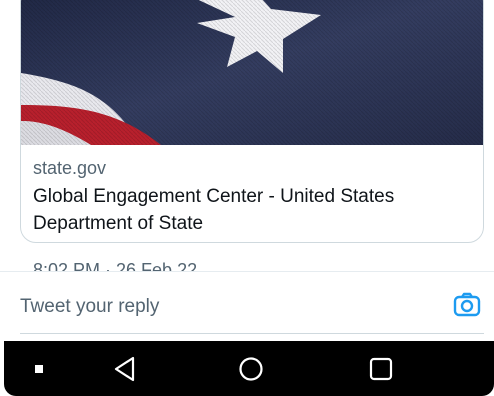 The height and width of the screenshot is (396, 494). I want to click on home-button, so click(251, 368).